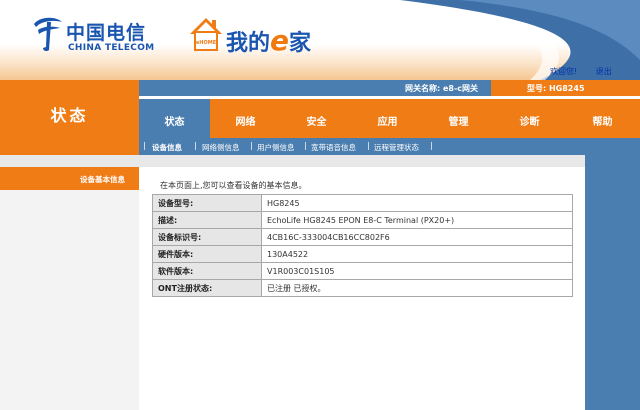  What do you see at coordinates (316, 118) in the screenshot?
I see `tab-security: 安全` at bounding box center [316, 118].